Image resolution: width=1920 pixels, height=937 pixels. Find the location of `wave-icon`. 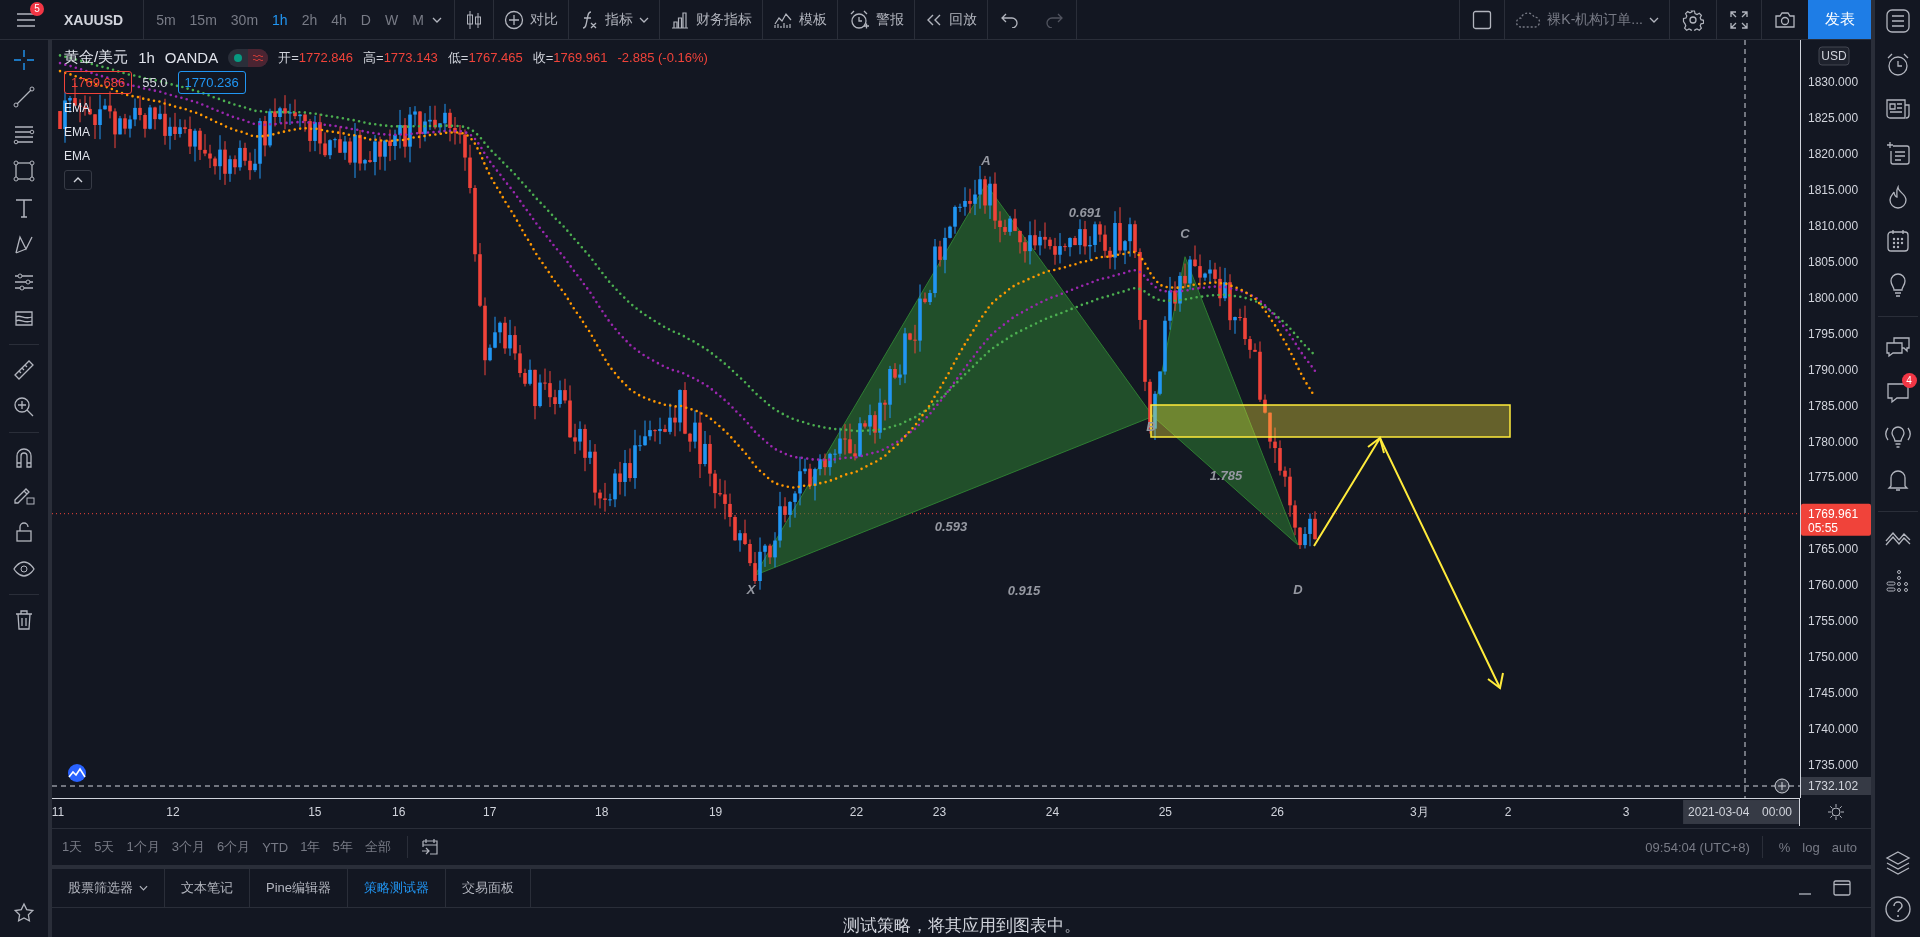

wave-icon is located at coordinates (258, 57).